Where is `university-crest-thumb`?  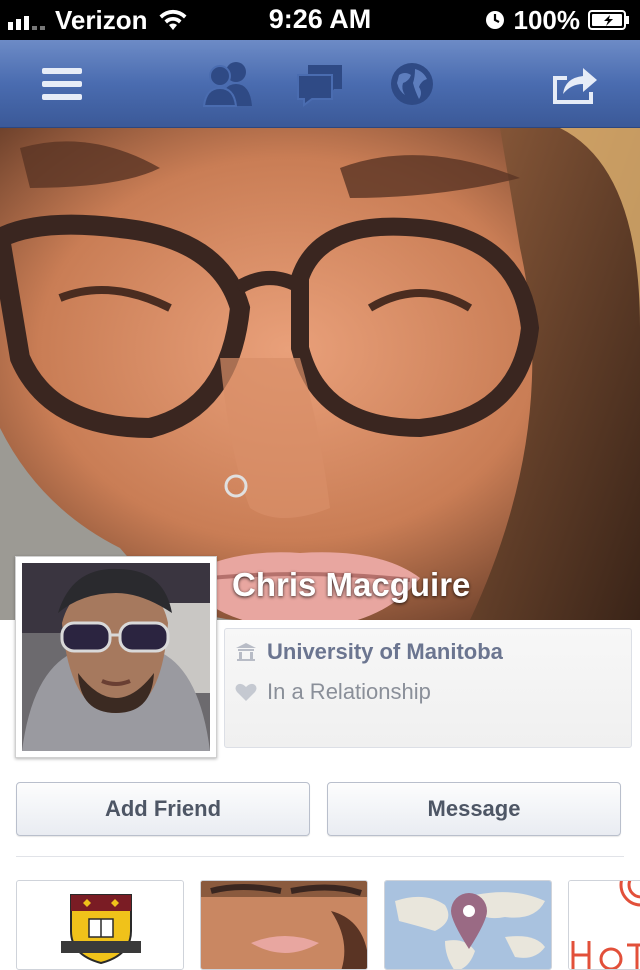
university-crest-thumb is located at coordinates (100, 925).